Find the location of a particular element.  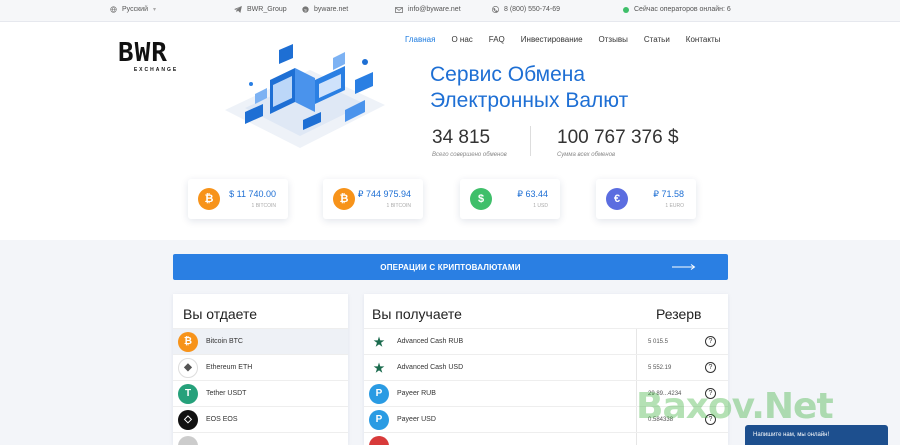

list-item: ◆ Ethereum ETH is located at coordinates (260, 367).